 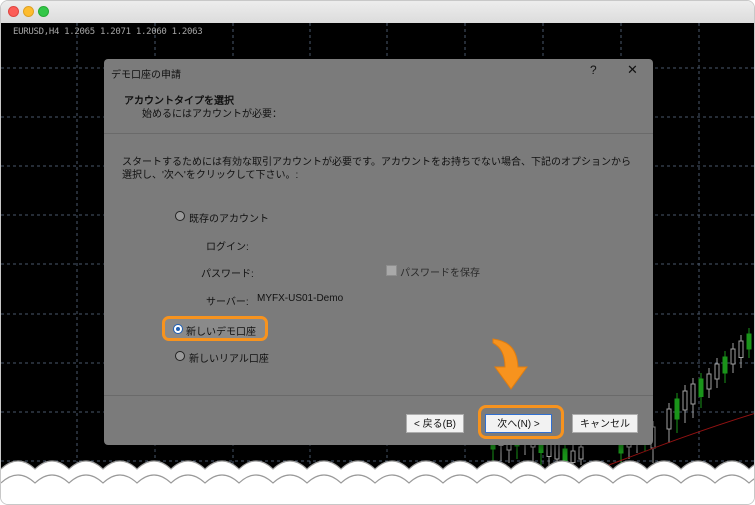 I want to click on window-minimize-icon, so click(x=28, y=11).